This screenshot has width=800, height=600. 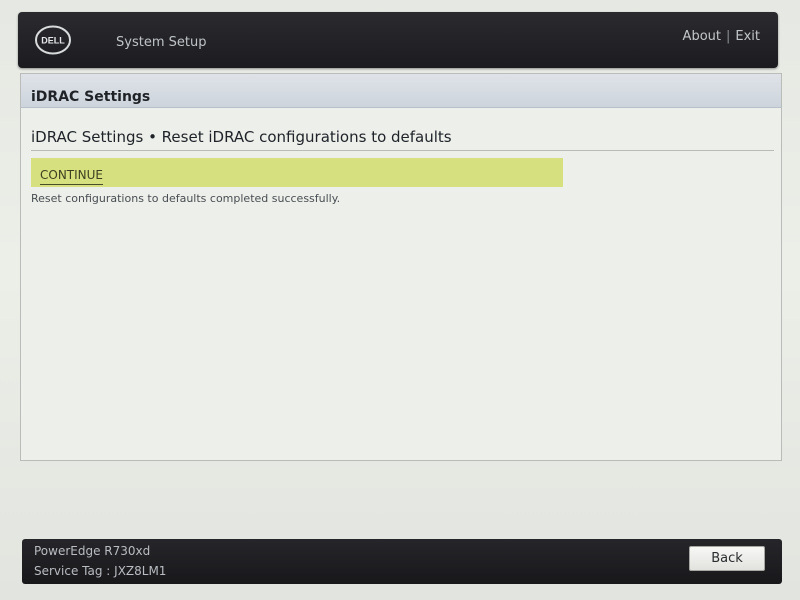 I want to click on dell-logo: DELL, so click(x=53, y=40).